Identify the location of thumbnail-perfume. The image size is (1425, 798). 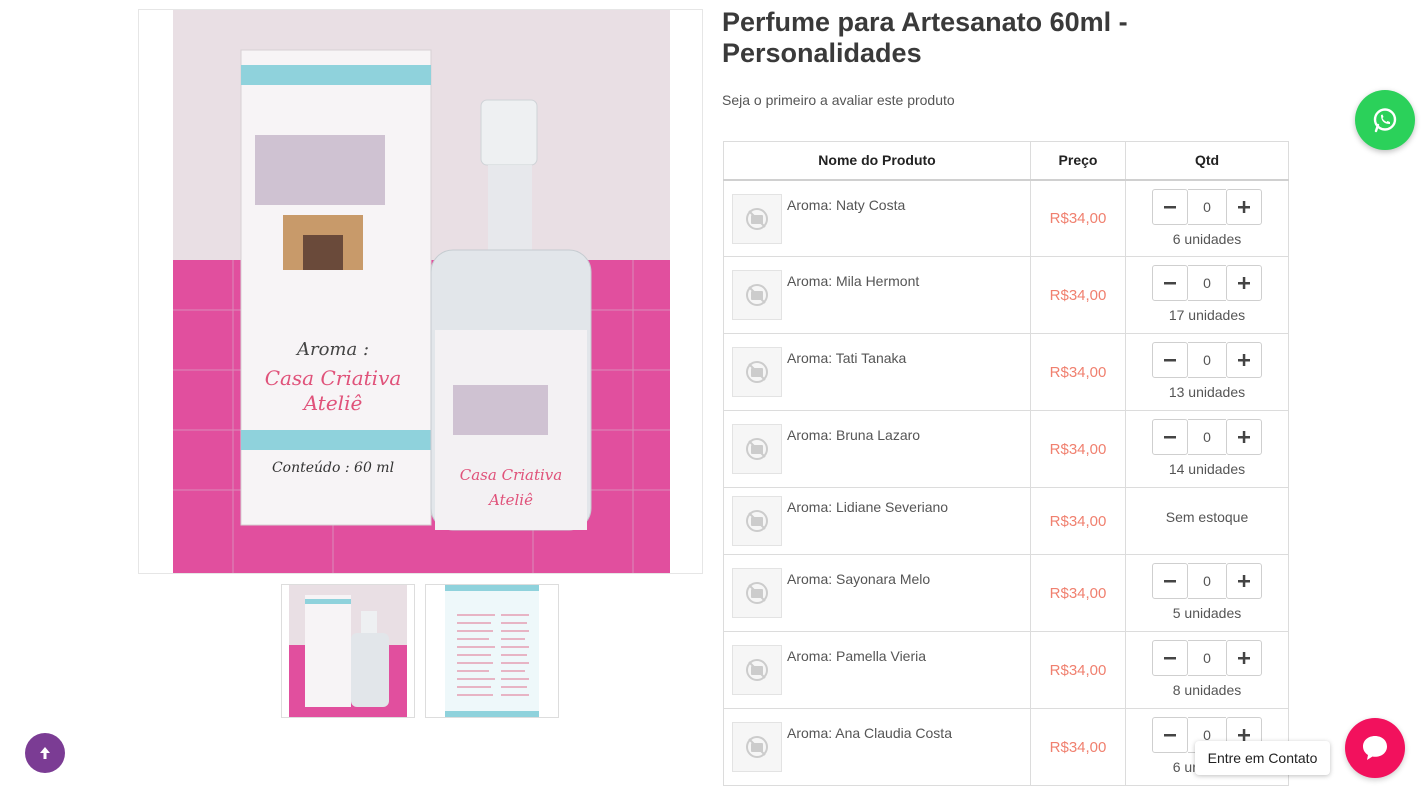
(348, 651).